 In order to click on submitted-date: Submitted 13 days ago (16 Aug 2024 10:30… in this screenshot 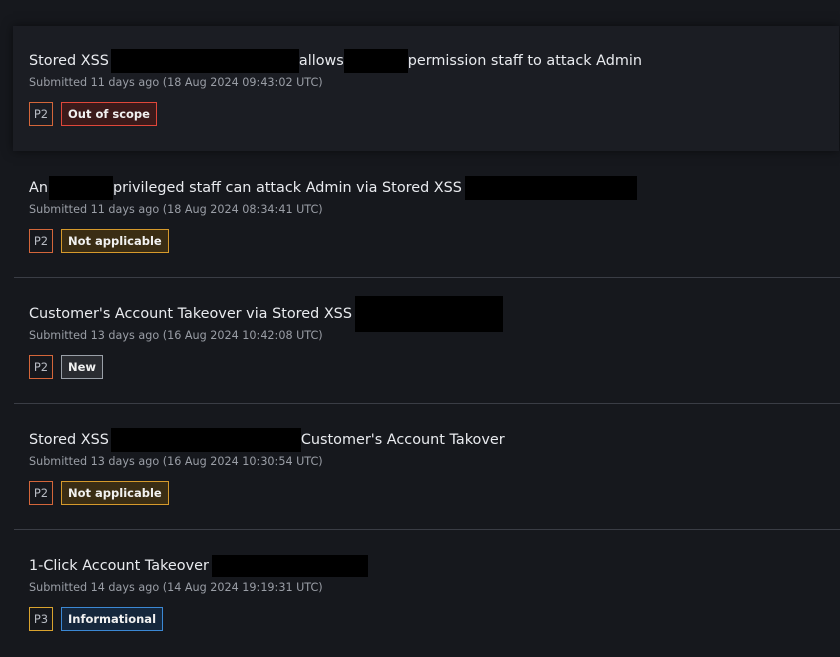, I will do `click(176, 461)`.